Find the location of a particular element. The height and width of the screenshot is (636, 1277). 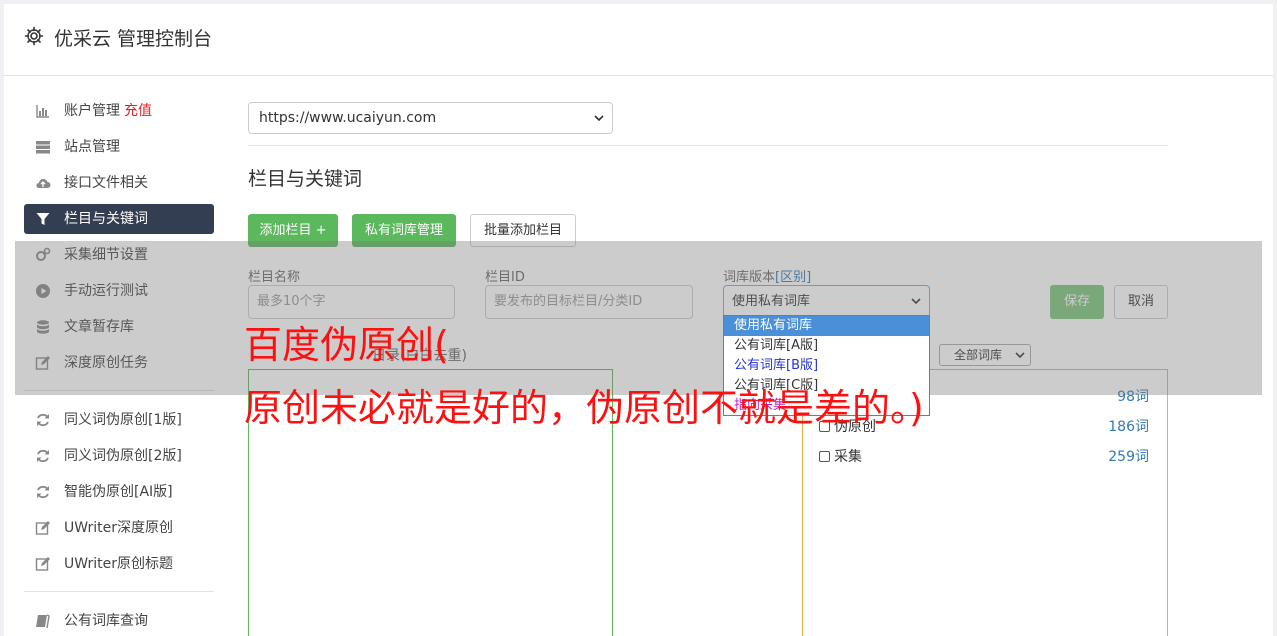

dropdown-option: 使用私有词库 is located at coordinates (826, 326).